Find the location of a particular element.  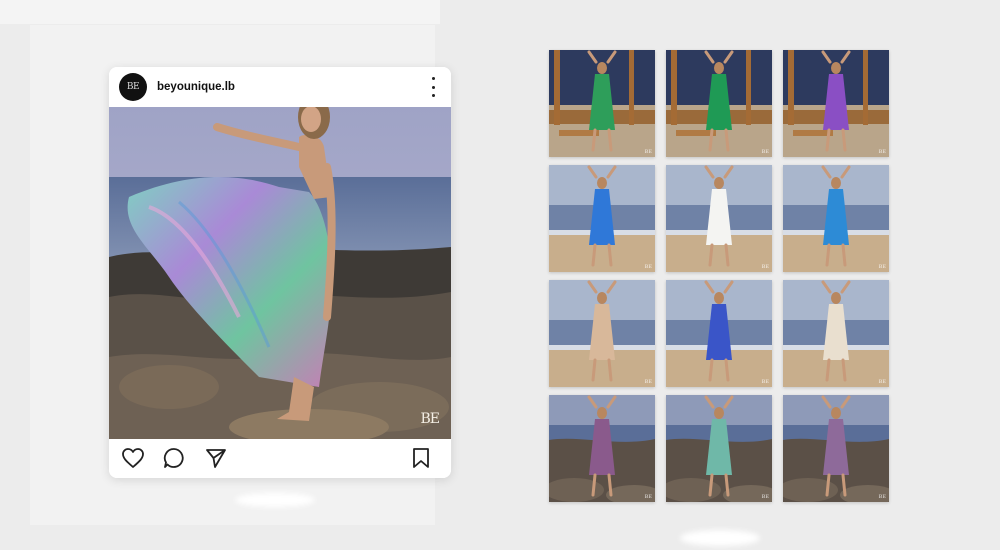

avatar-logo-text: BE is located at coordinates (133, 87).